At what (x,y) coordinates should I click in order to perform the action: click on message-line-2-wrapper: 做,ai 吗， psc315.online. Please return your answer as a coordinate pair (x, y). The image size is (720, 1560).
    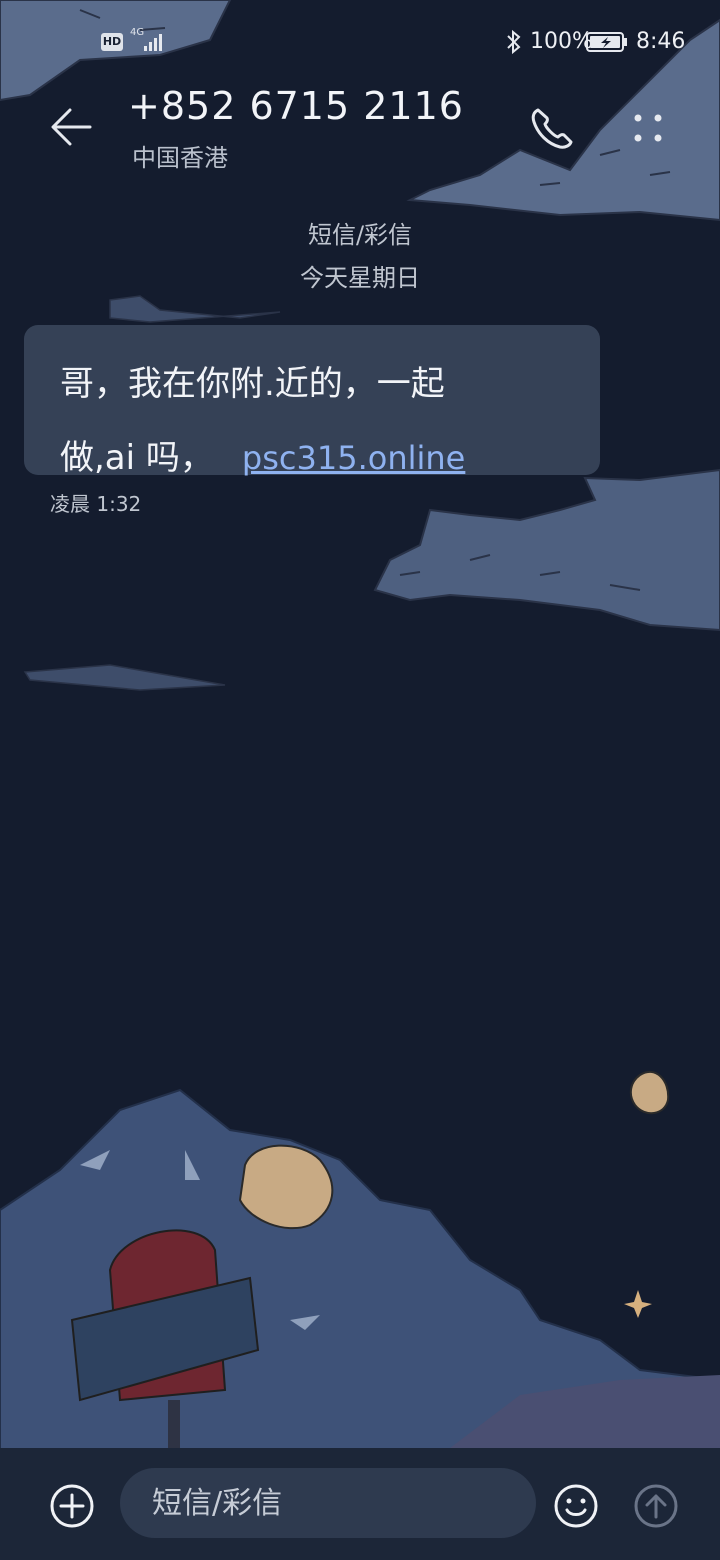
    Looking at the image, I should click on (315, 458).